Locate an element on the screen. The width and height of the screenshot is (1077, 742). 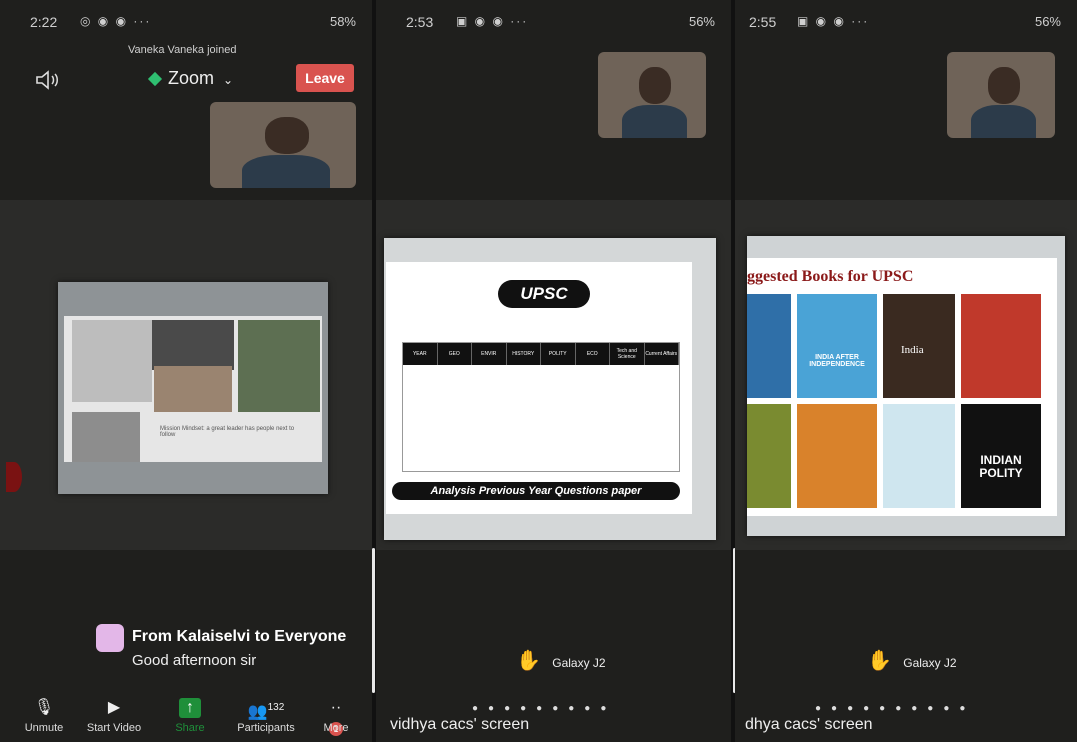
unmute-button: 🎙 Unmute is located at coordinates (44, 716).